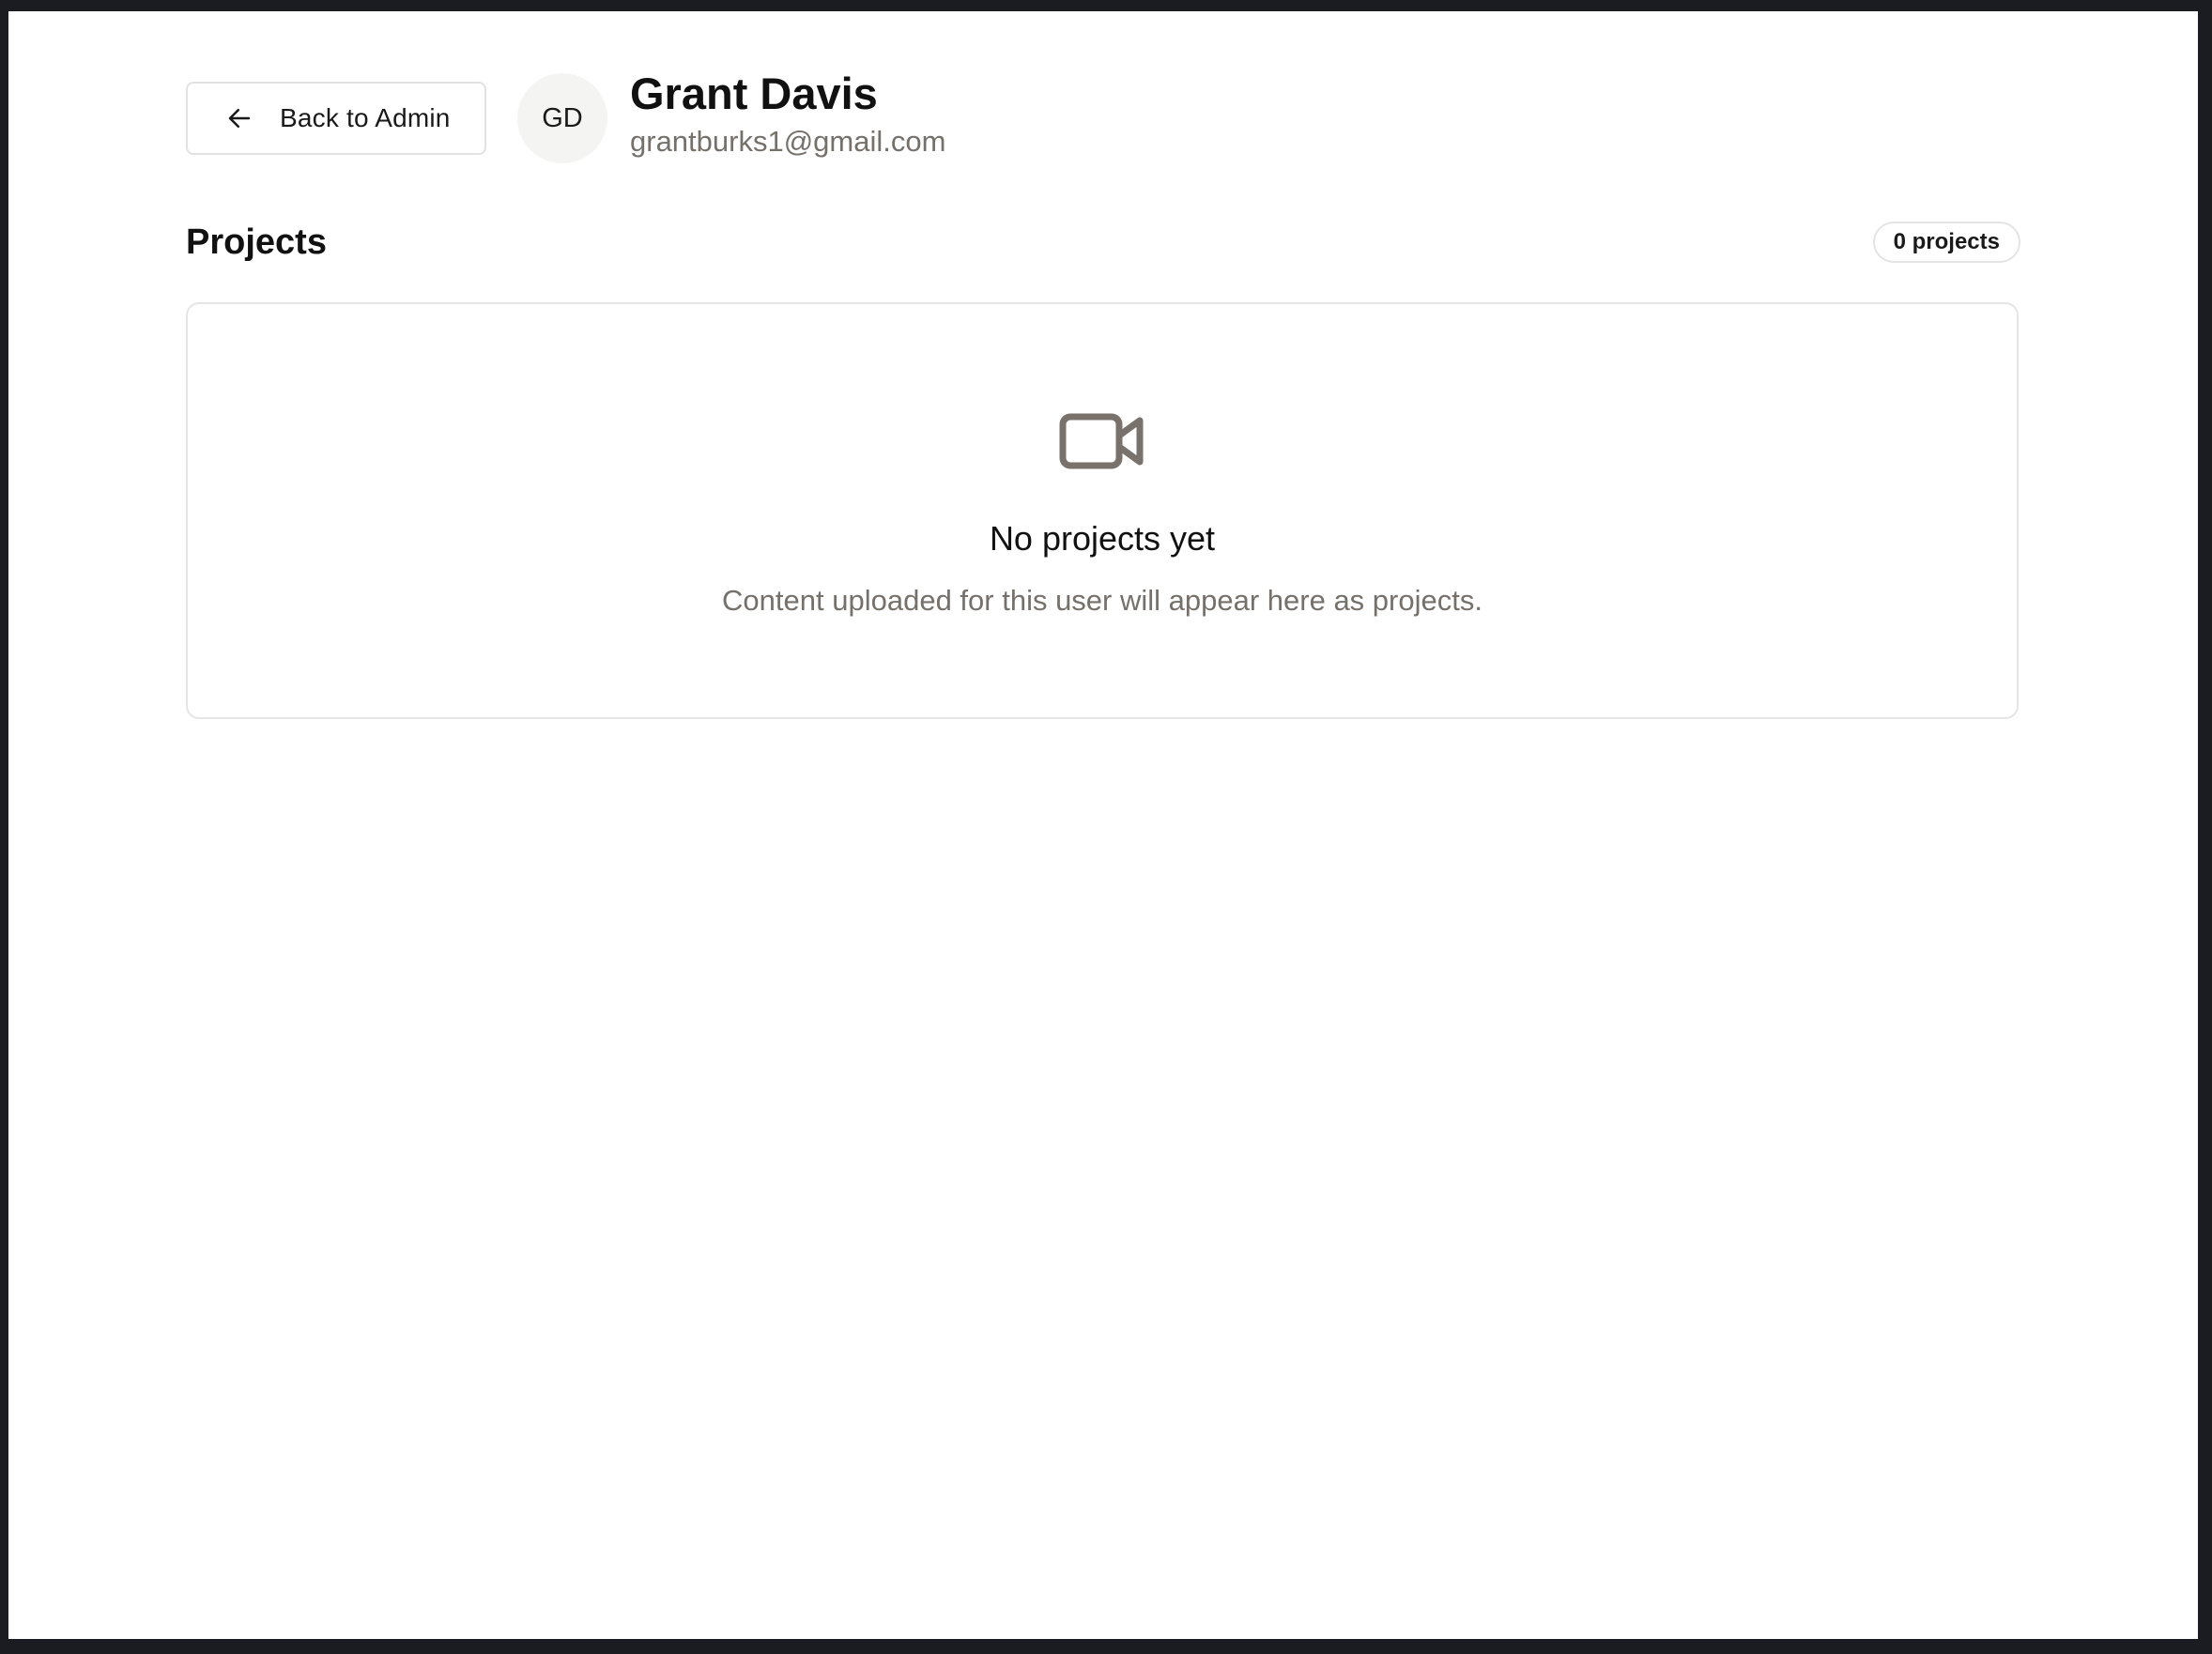 This screenshot has height=1654, width=2212. I want to click on arrow-left-icon, so click(239, 118).